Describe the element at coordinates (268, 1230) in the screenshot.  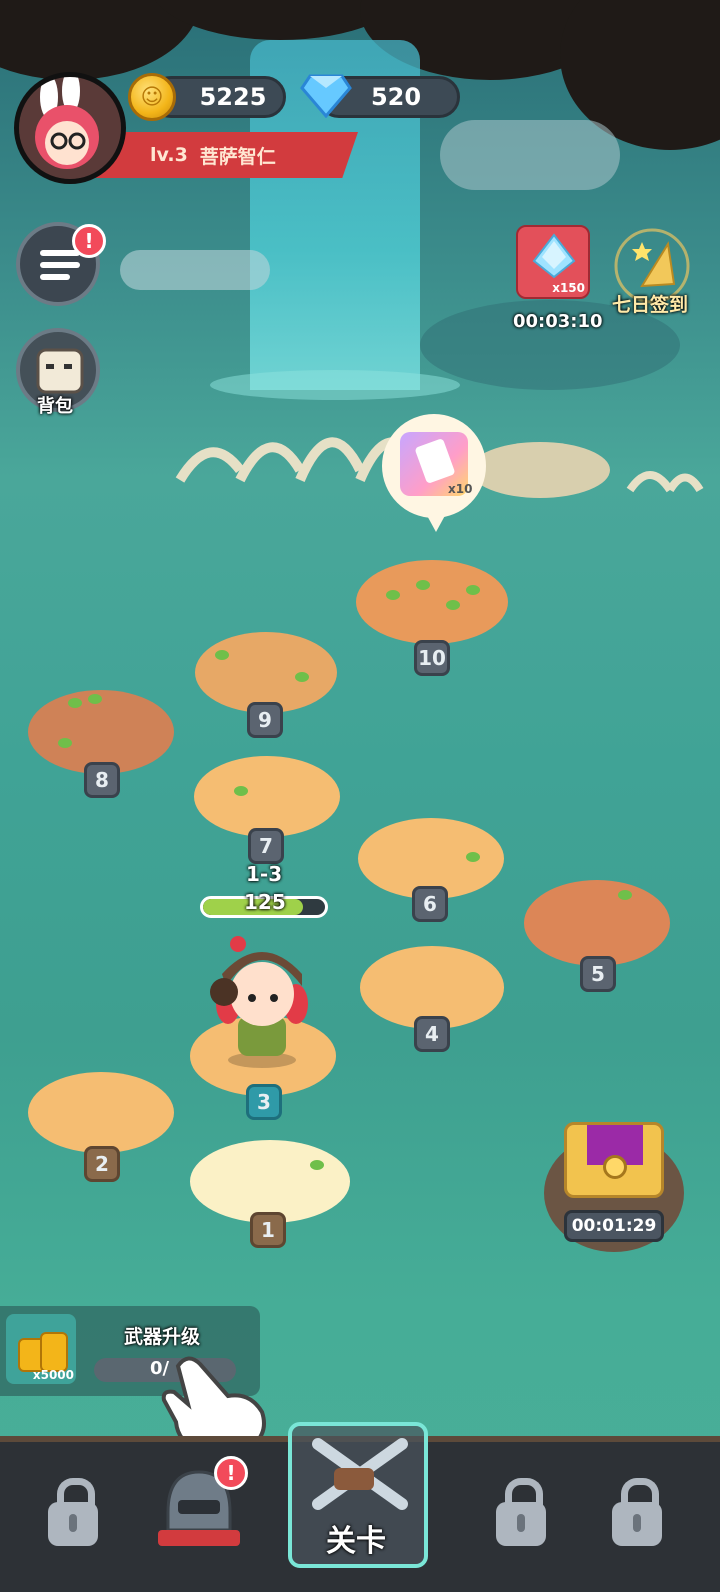
I see `stage-number: 1` at that location.